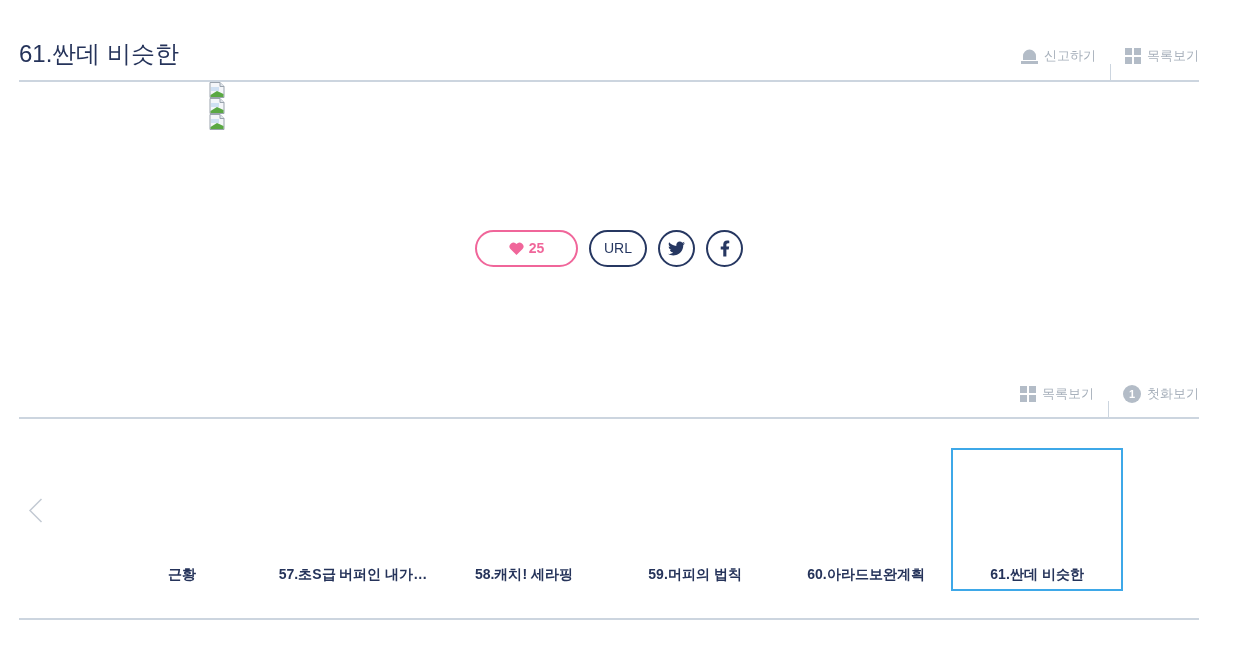 The height and width of the screenshot is (665, 1233). Describe the element at coordinates (35, 510) in the screenshot. I see `chevron-left-icon` at that location.